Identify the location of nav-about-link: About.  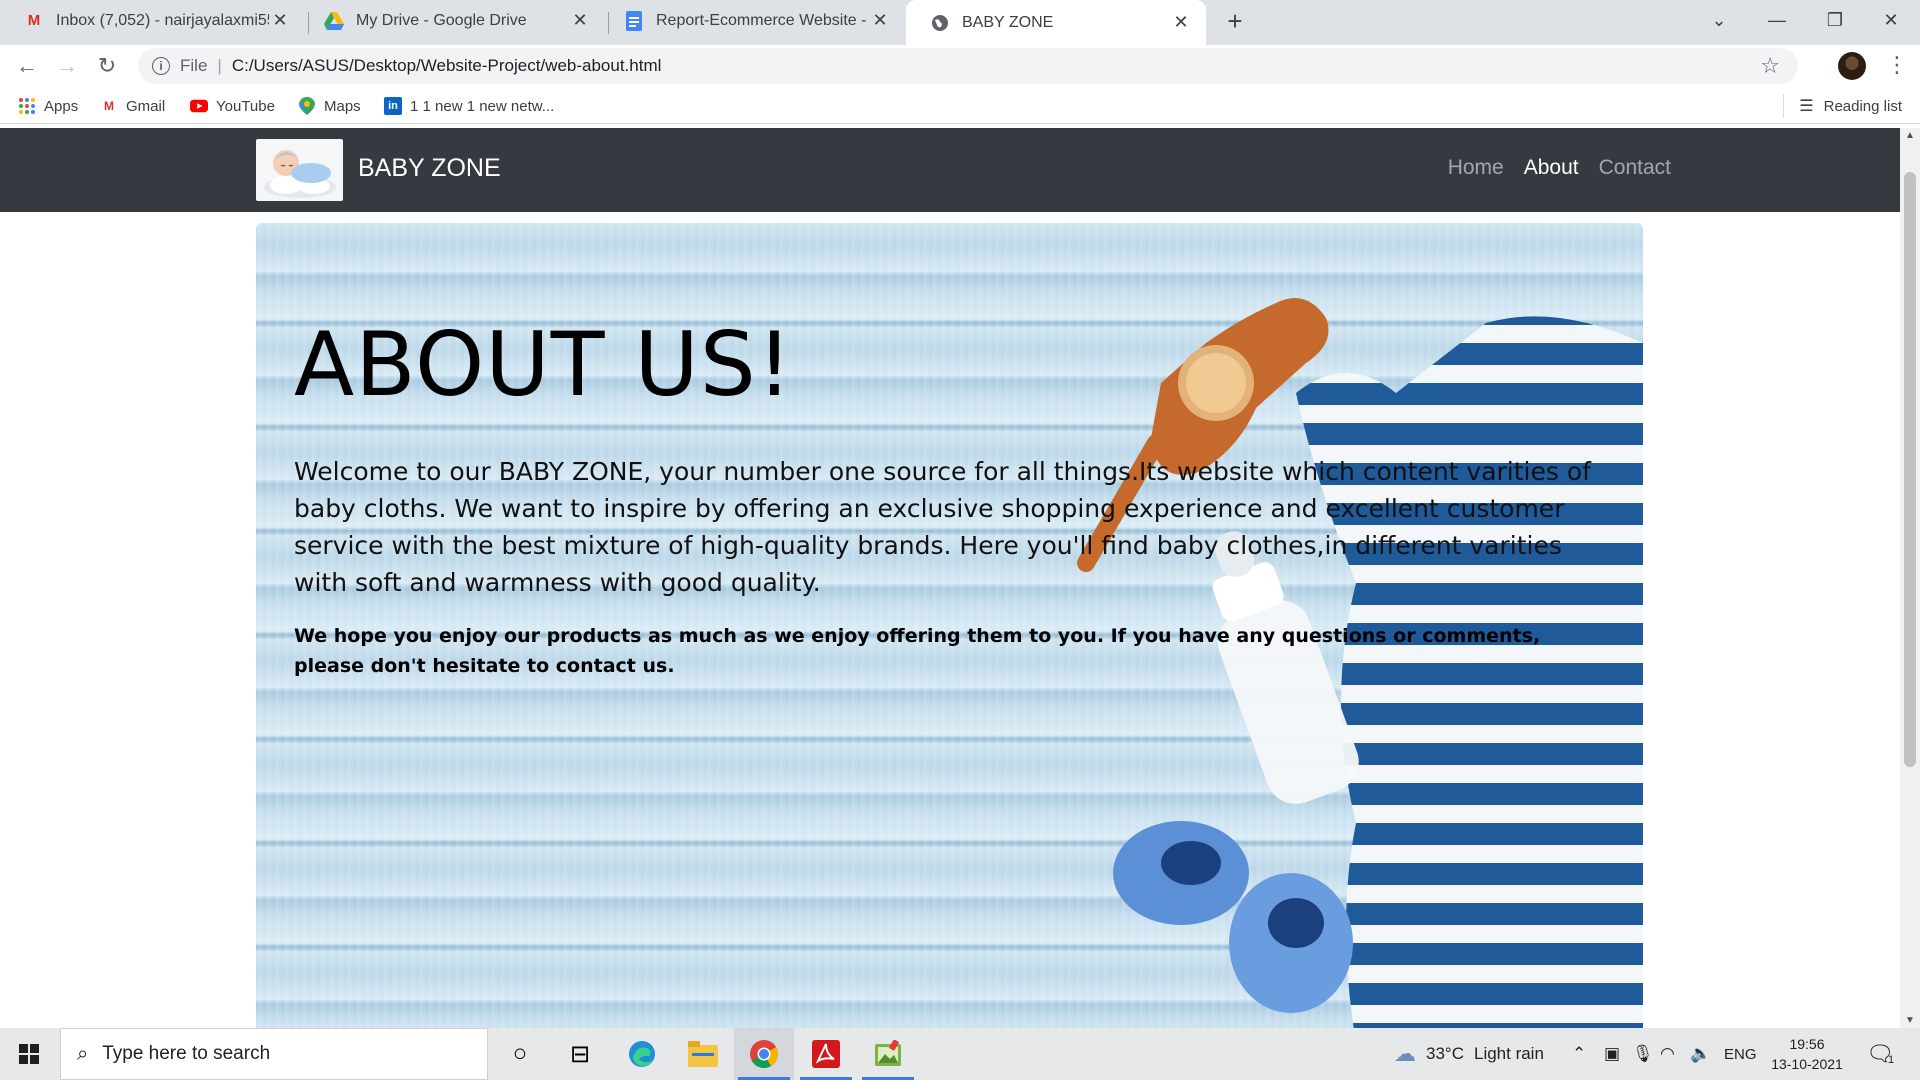
(1551, 168).